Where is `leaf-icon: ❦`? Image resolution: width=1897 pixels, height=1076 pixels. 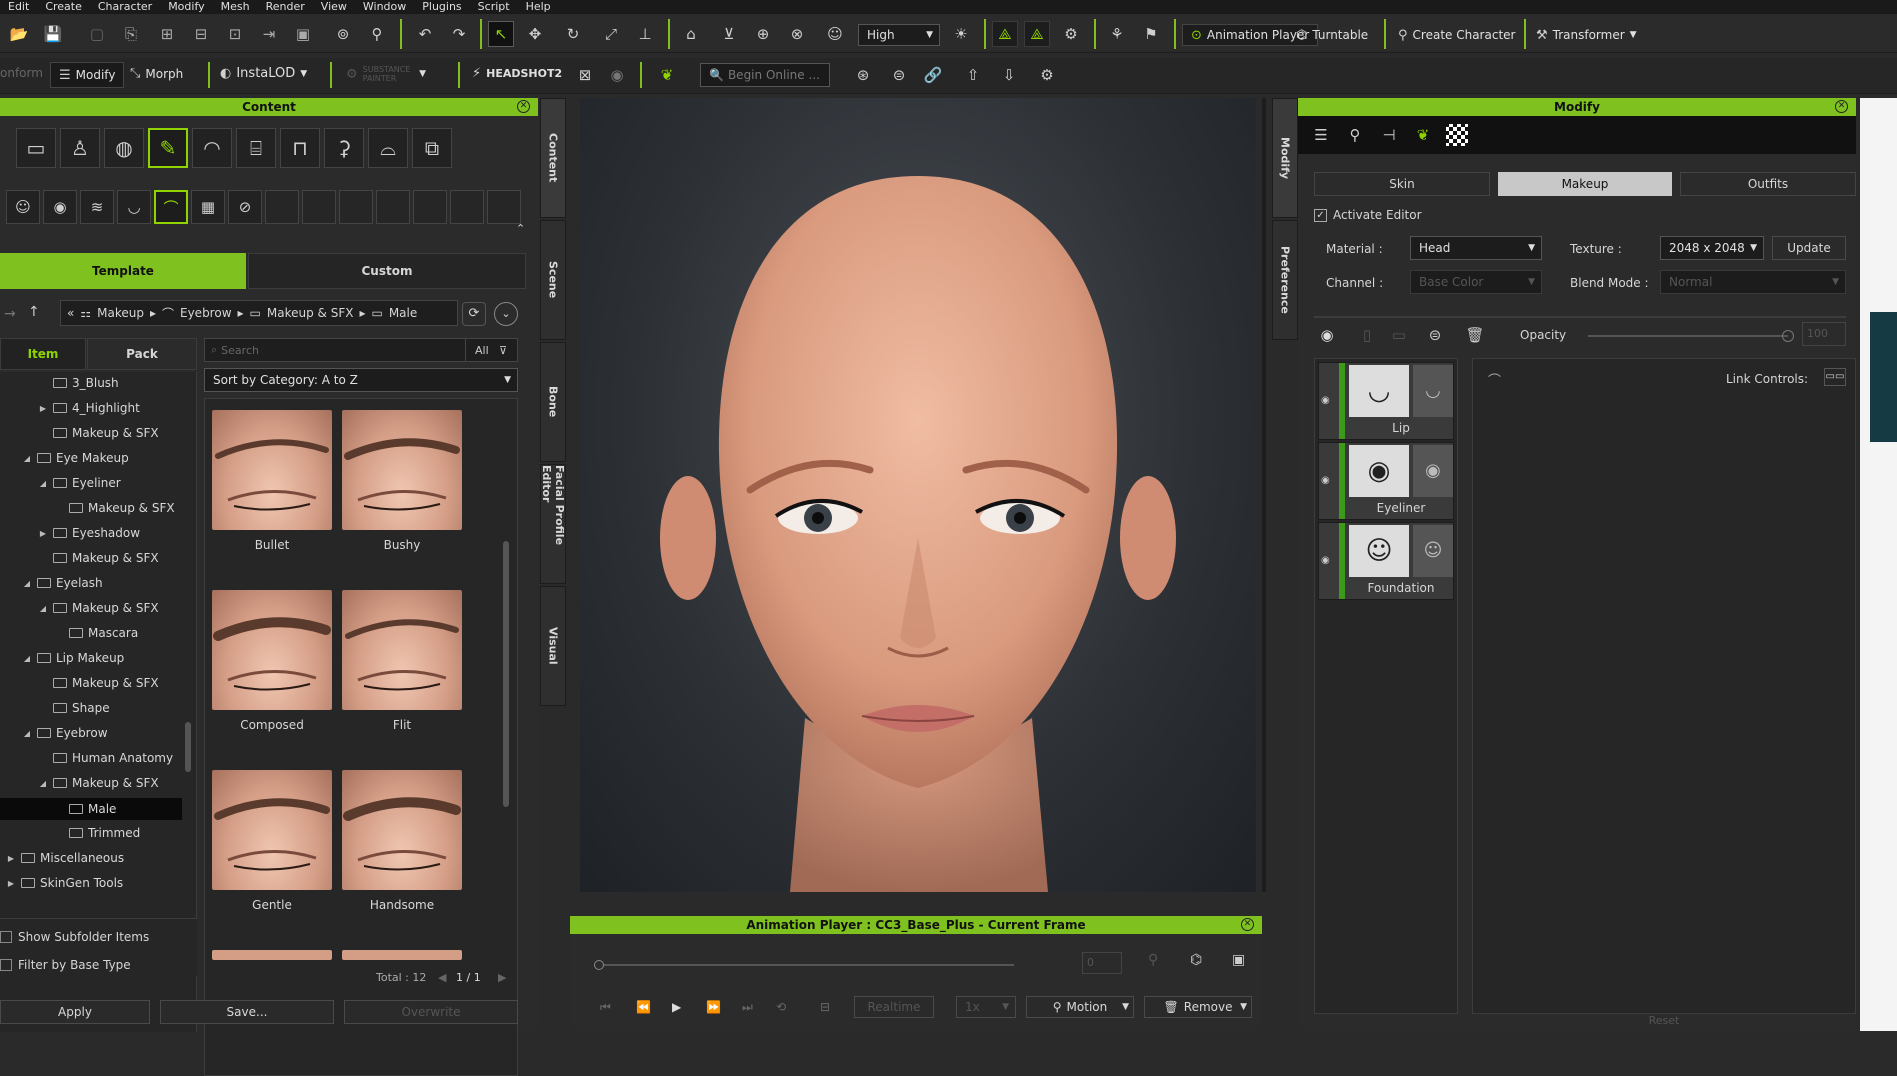 leaf-icon: ❦ is located at coordinates (667, 75).